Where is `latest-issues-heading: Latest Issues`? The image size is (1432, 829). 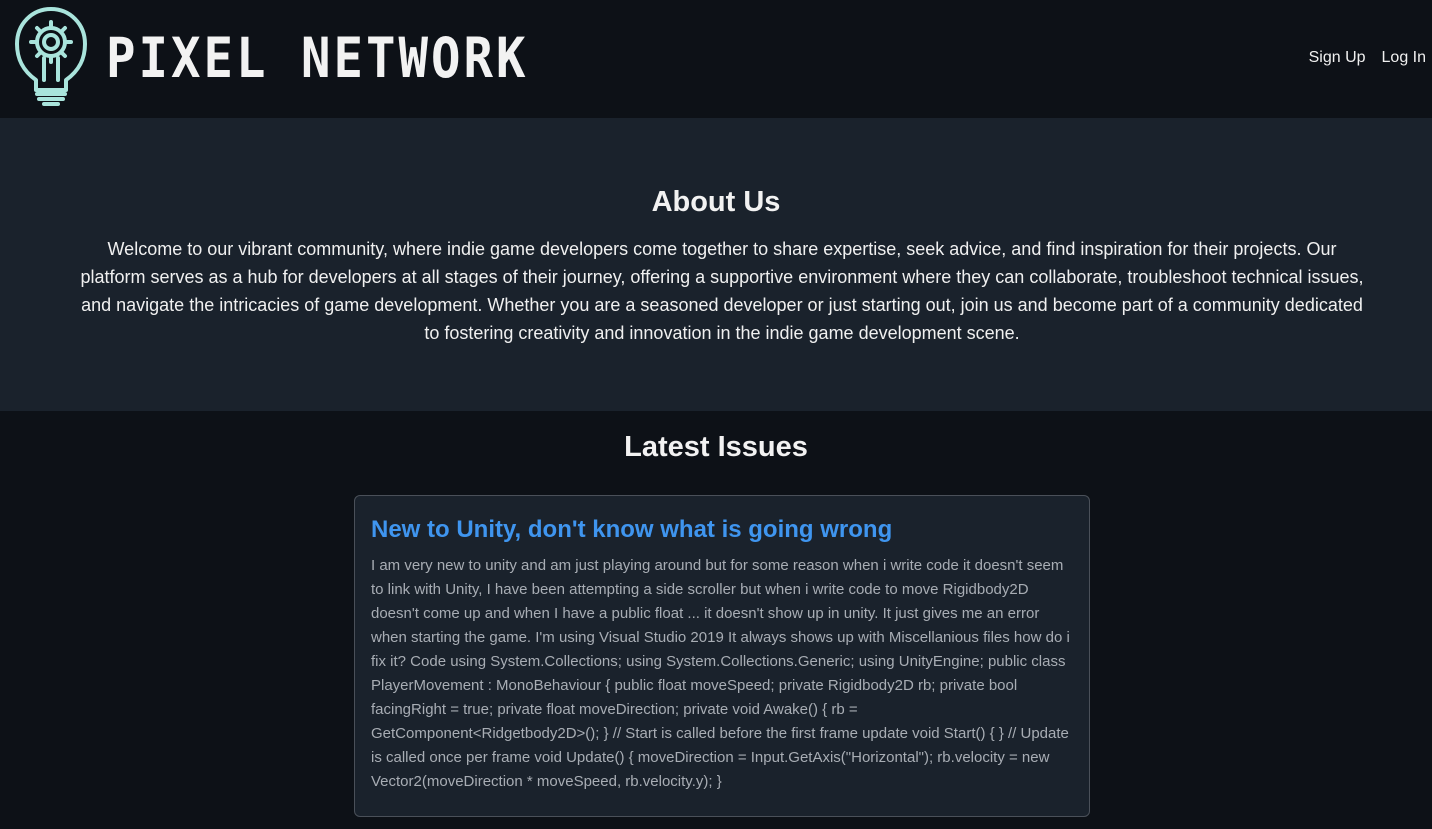 latest-issues-heading: Latest Issues is located at coordinates (716, 447).